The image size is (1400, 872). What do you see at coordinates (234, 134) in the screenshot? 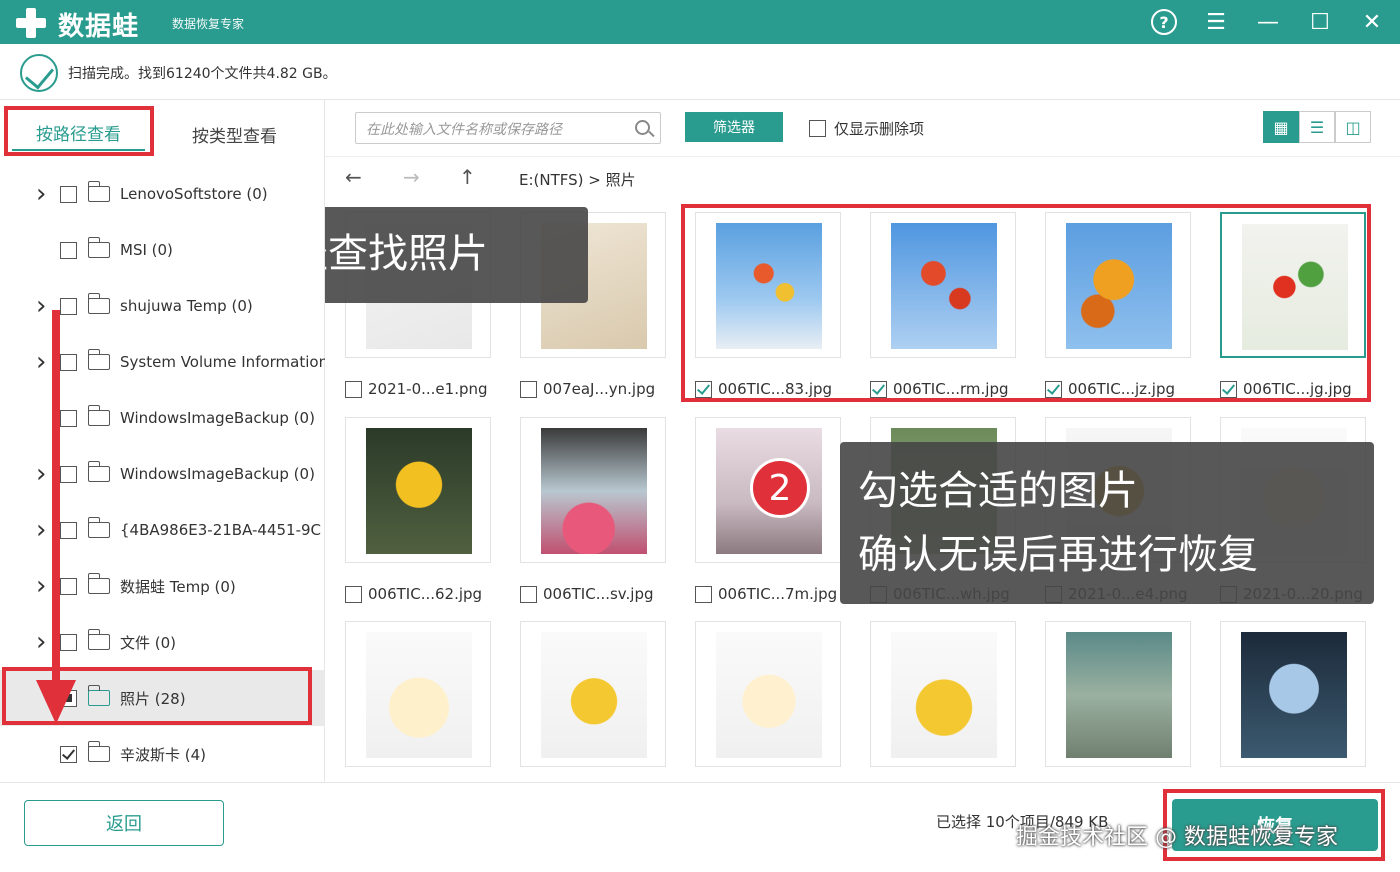
I see `tab-by-type: 按类型查看` at bounding box center [234, 134].